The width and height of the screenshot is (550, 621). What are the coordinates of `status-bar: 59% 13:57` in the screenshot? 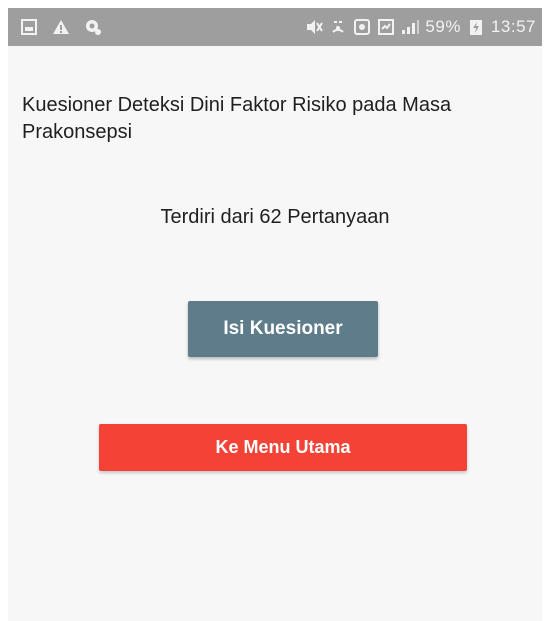 It's located at (275, 27).